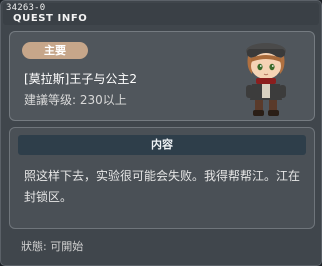 This screenshot has height=266, width=322. I want to click on npc-avatar, so click(266, 79).